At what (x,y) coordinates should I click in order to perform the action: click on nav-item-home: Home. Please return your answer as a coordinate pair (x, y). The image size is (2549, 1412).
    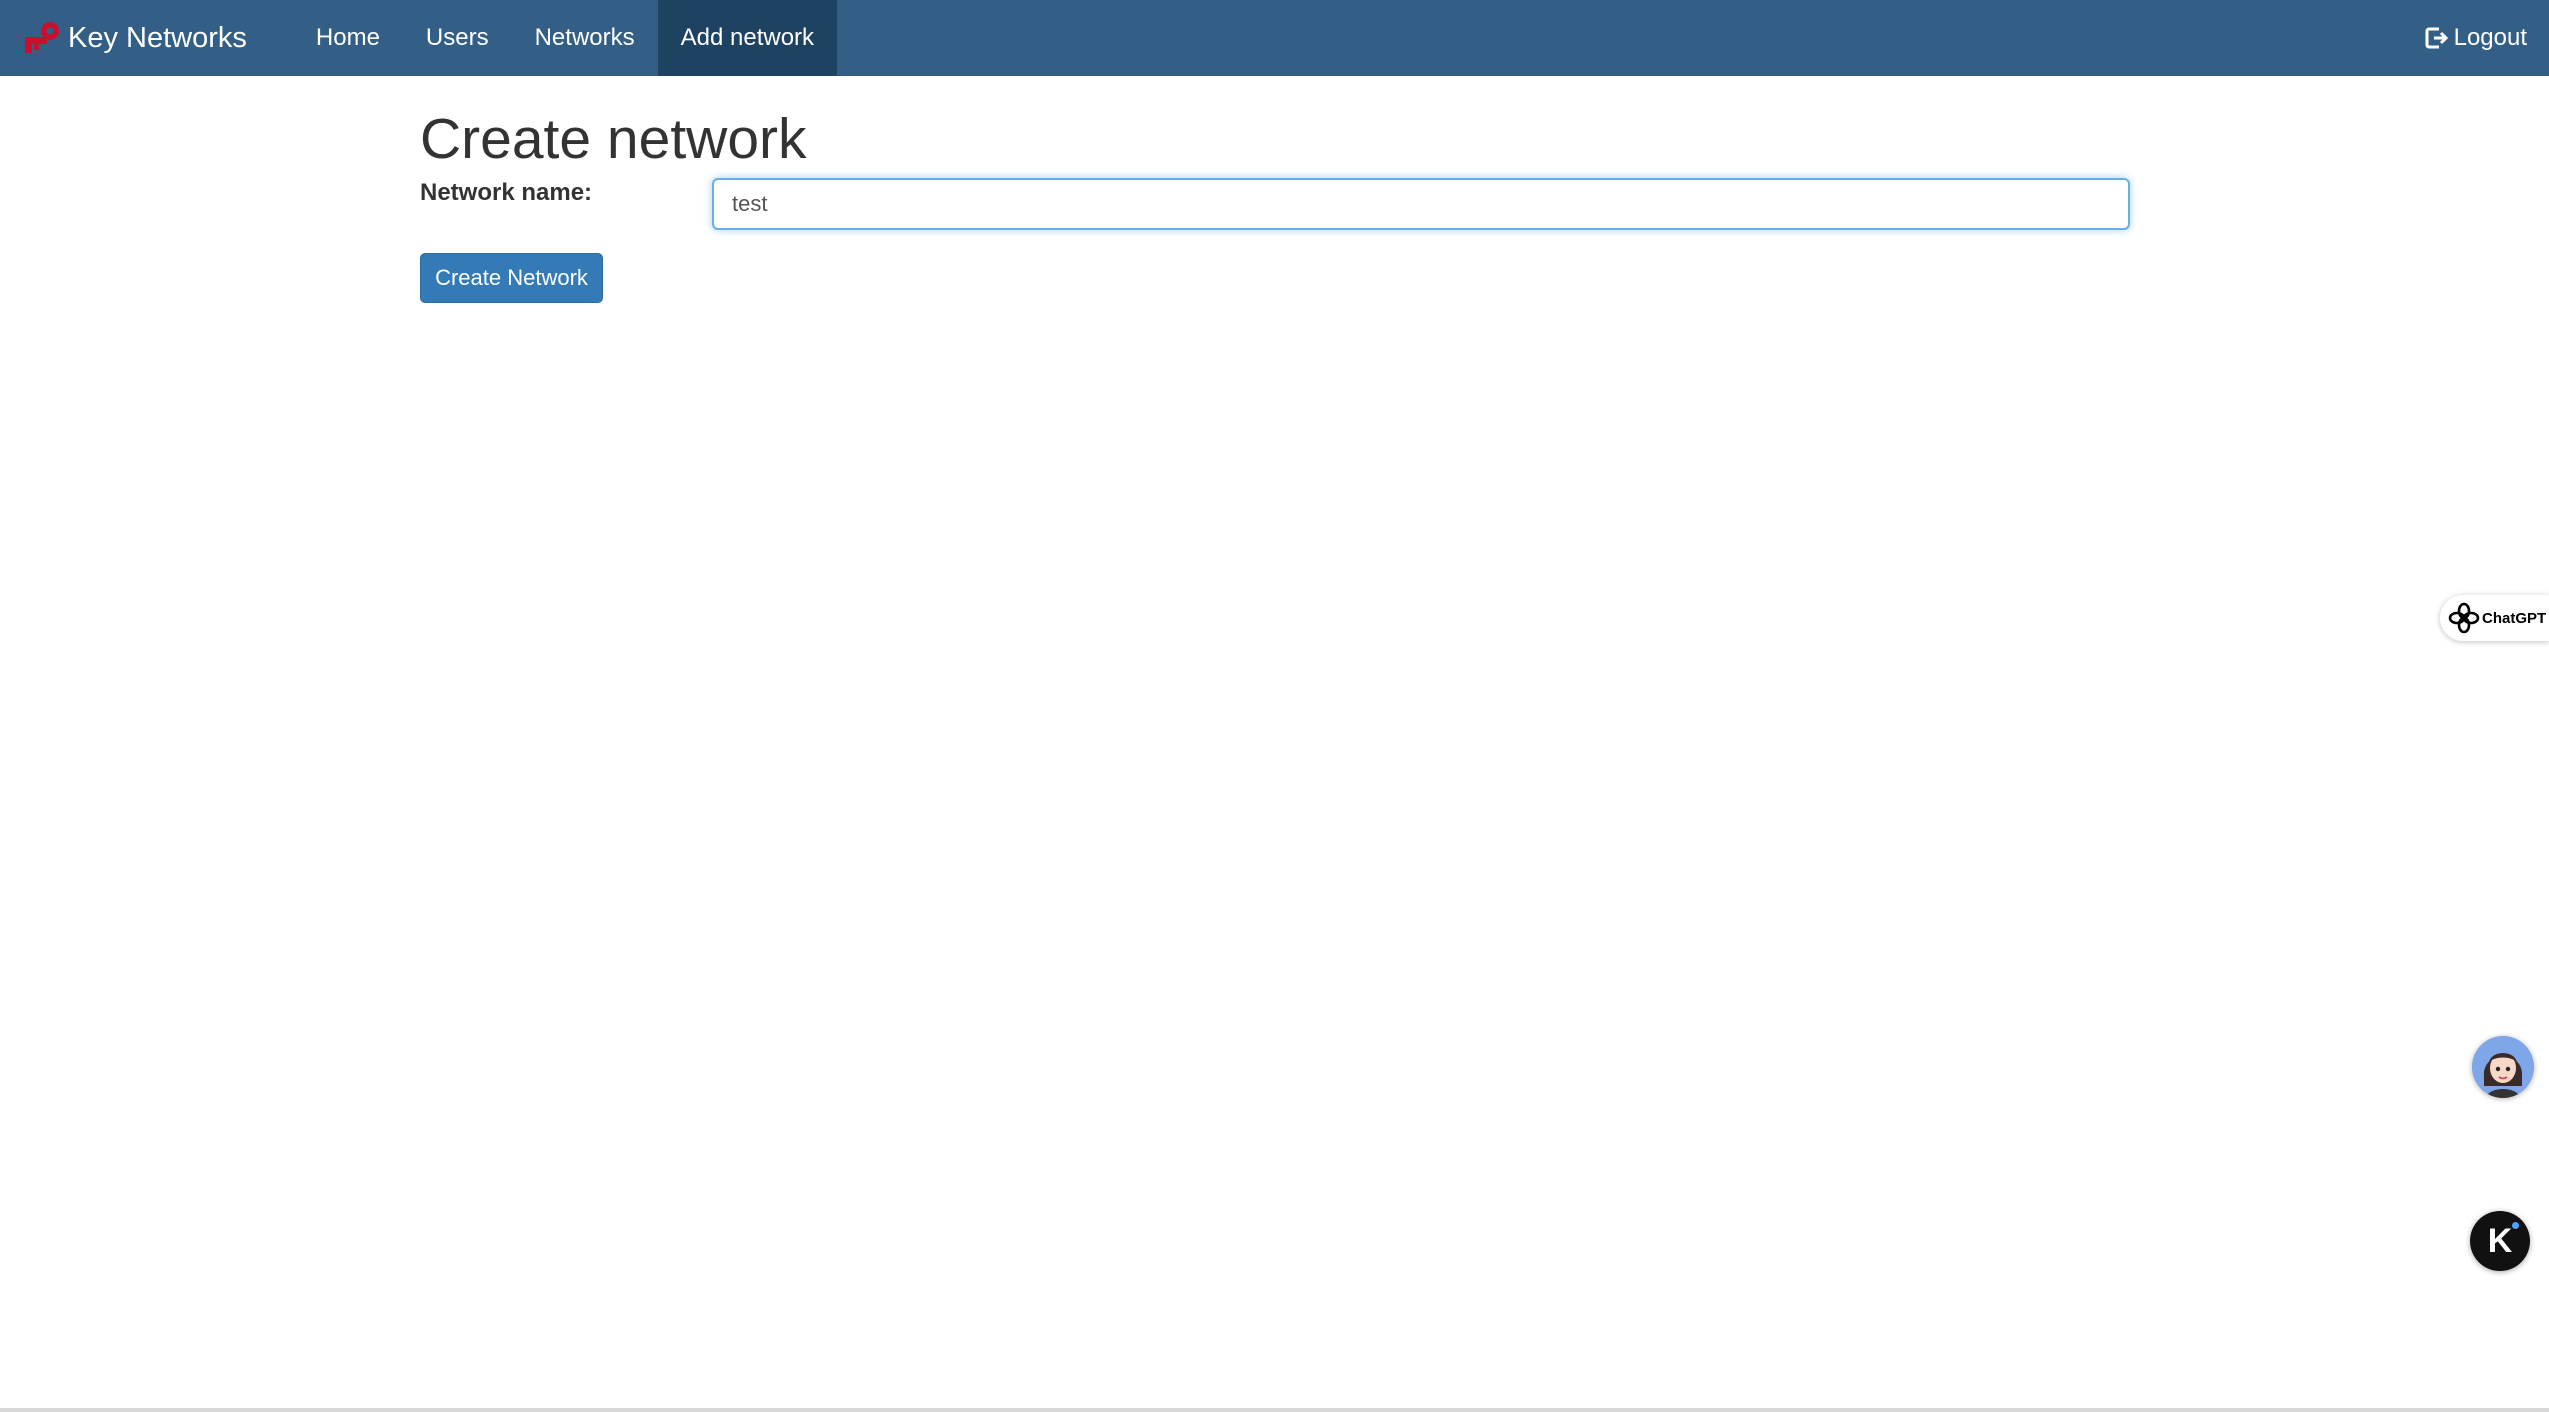
    Looking at the image, I should click on (348, 38).